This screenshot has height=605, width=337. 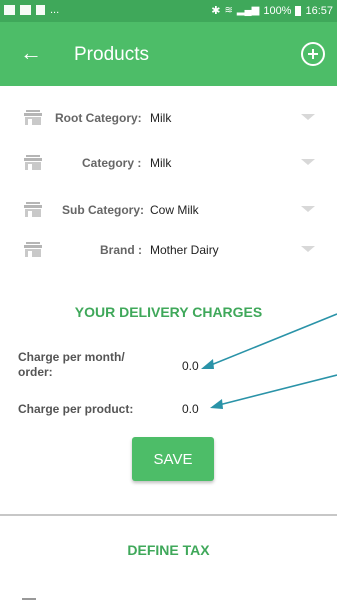 What do you see at coordinates (103, 210) in the screenshot?
I see `sub-category-label: Sub Category:` at bounding box center [103, 210].